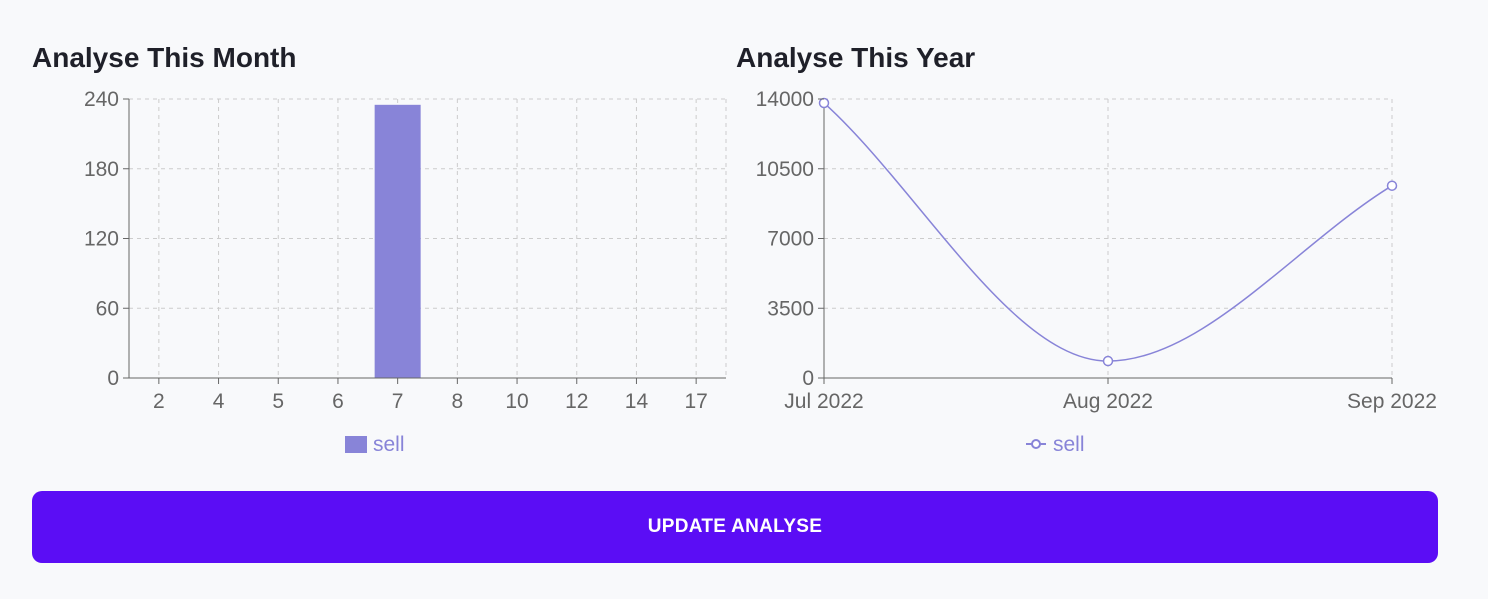  What do you see at coordinates (637, 401) in the screenshot?
I see `x-tick-label: 14` at bounding box center [637, 401].